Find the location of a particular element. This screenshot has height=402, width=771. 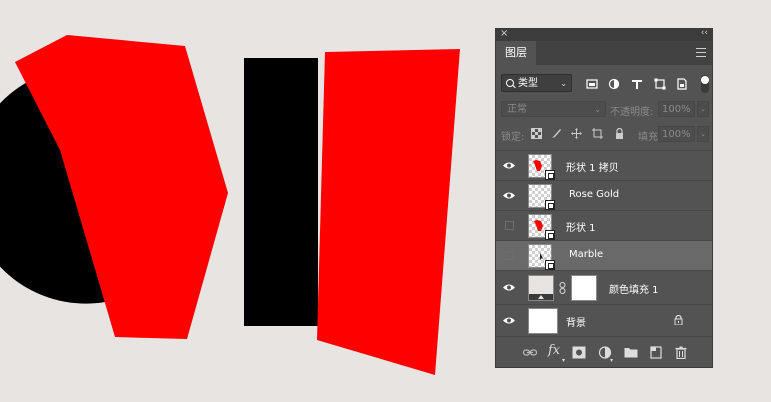

link-layers-icon is located at coordinates (530, 352).